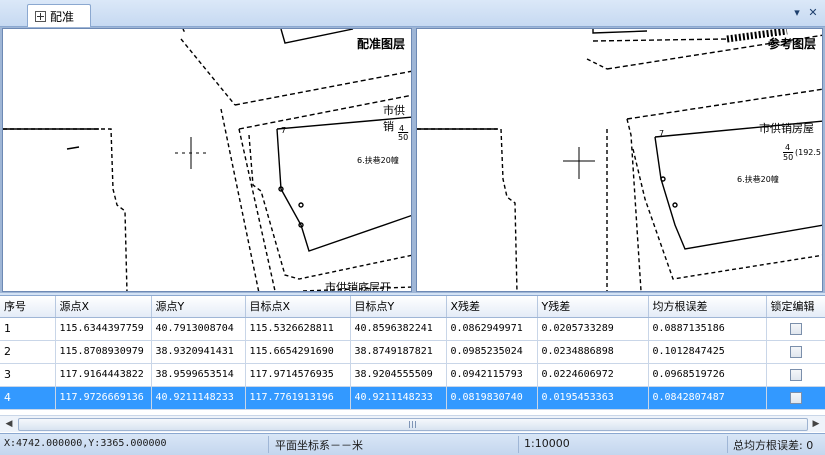  What do you see at coordinates (707, 307) in the screenshot?
I see `column-header: 均方根误差` at bounding box center [707, 307].